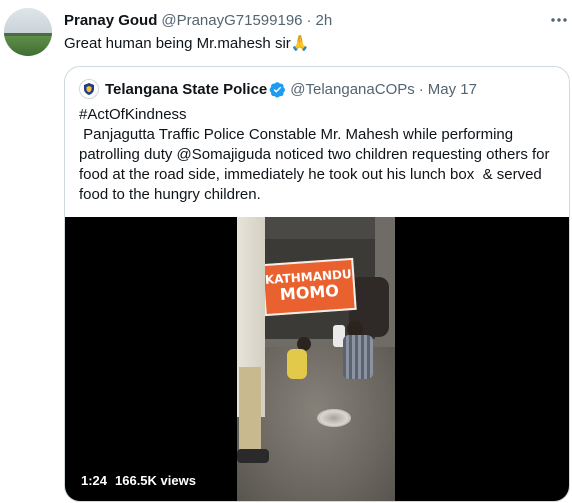  What do you see at coordinates (321, 115) in the screenshot?
I see `hashtag-line: #ActOfKindness` at bounding box center [321, 115].